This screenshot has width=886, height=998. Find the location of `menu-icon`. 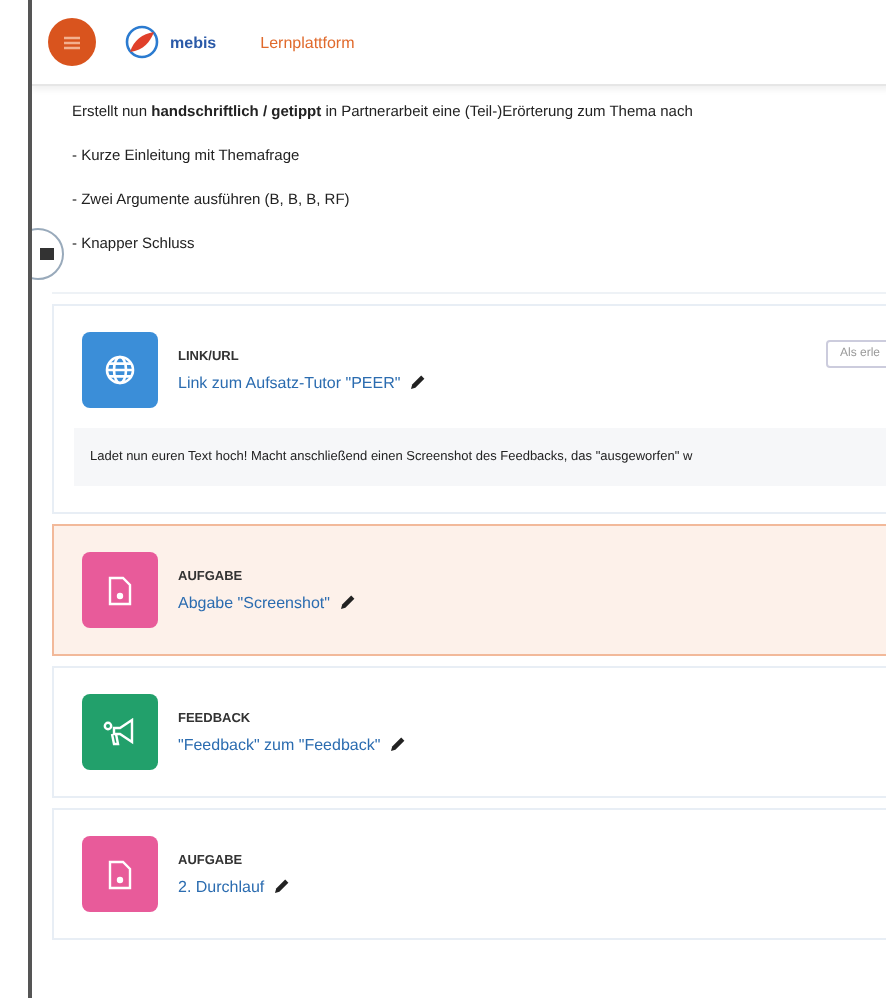

menu-icon is located at coordinates (72, 42).